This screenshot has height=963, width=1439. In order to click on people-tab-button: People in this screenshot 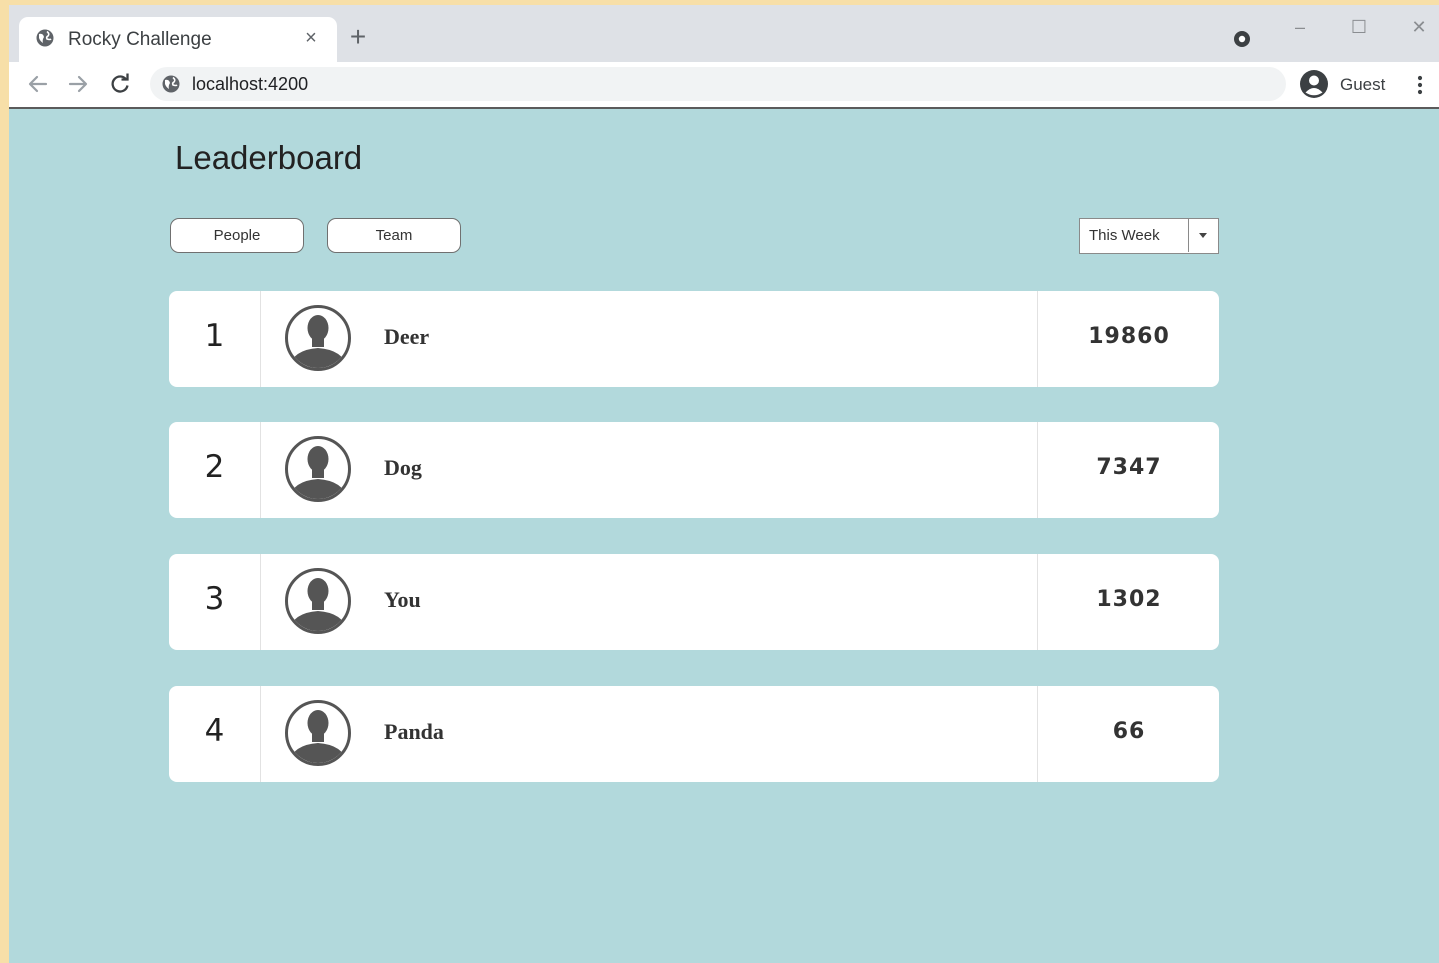, I will do `click(237, 235)`.